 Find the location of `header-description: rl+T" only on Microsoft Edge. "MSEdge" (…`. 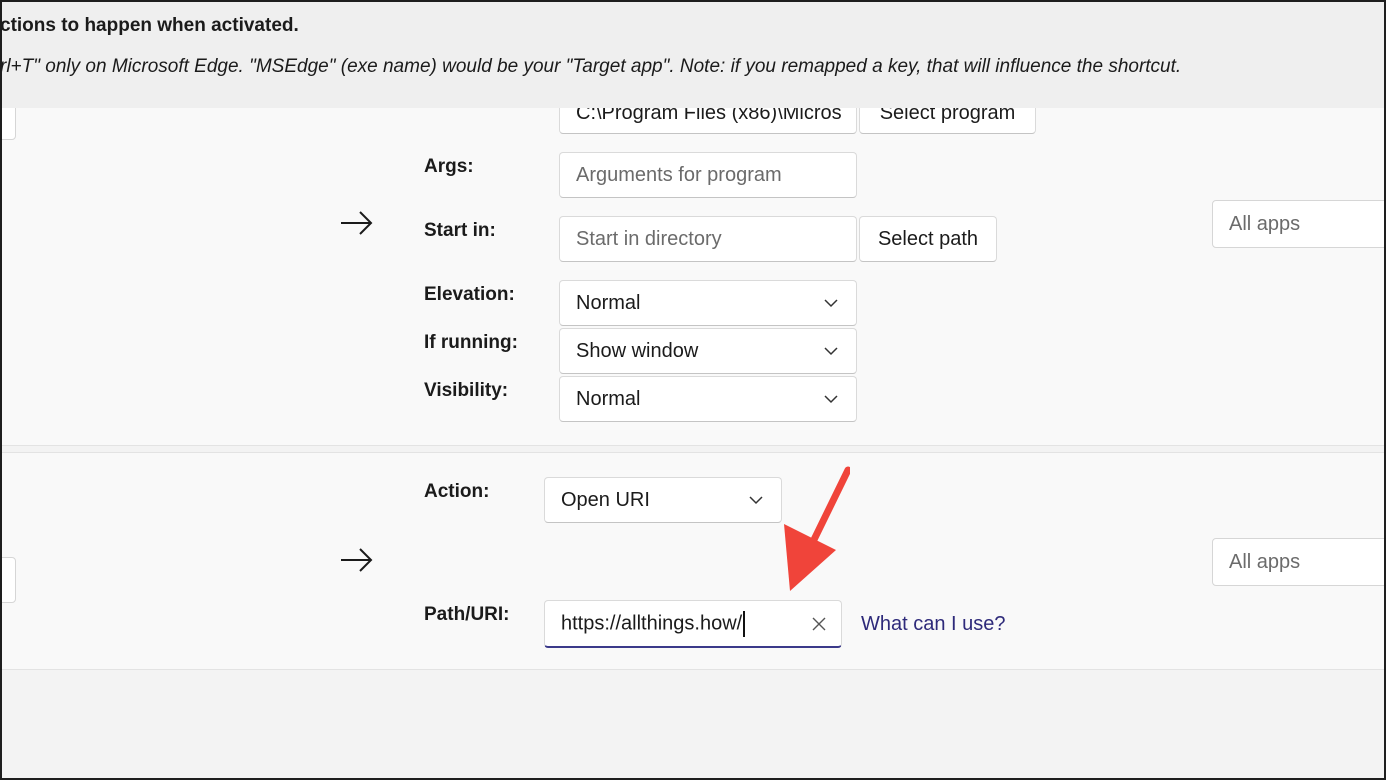

header-description: rl+T" only on Microsoft Edge. "MSEdge" (… is located at coordinates (591, 66).